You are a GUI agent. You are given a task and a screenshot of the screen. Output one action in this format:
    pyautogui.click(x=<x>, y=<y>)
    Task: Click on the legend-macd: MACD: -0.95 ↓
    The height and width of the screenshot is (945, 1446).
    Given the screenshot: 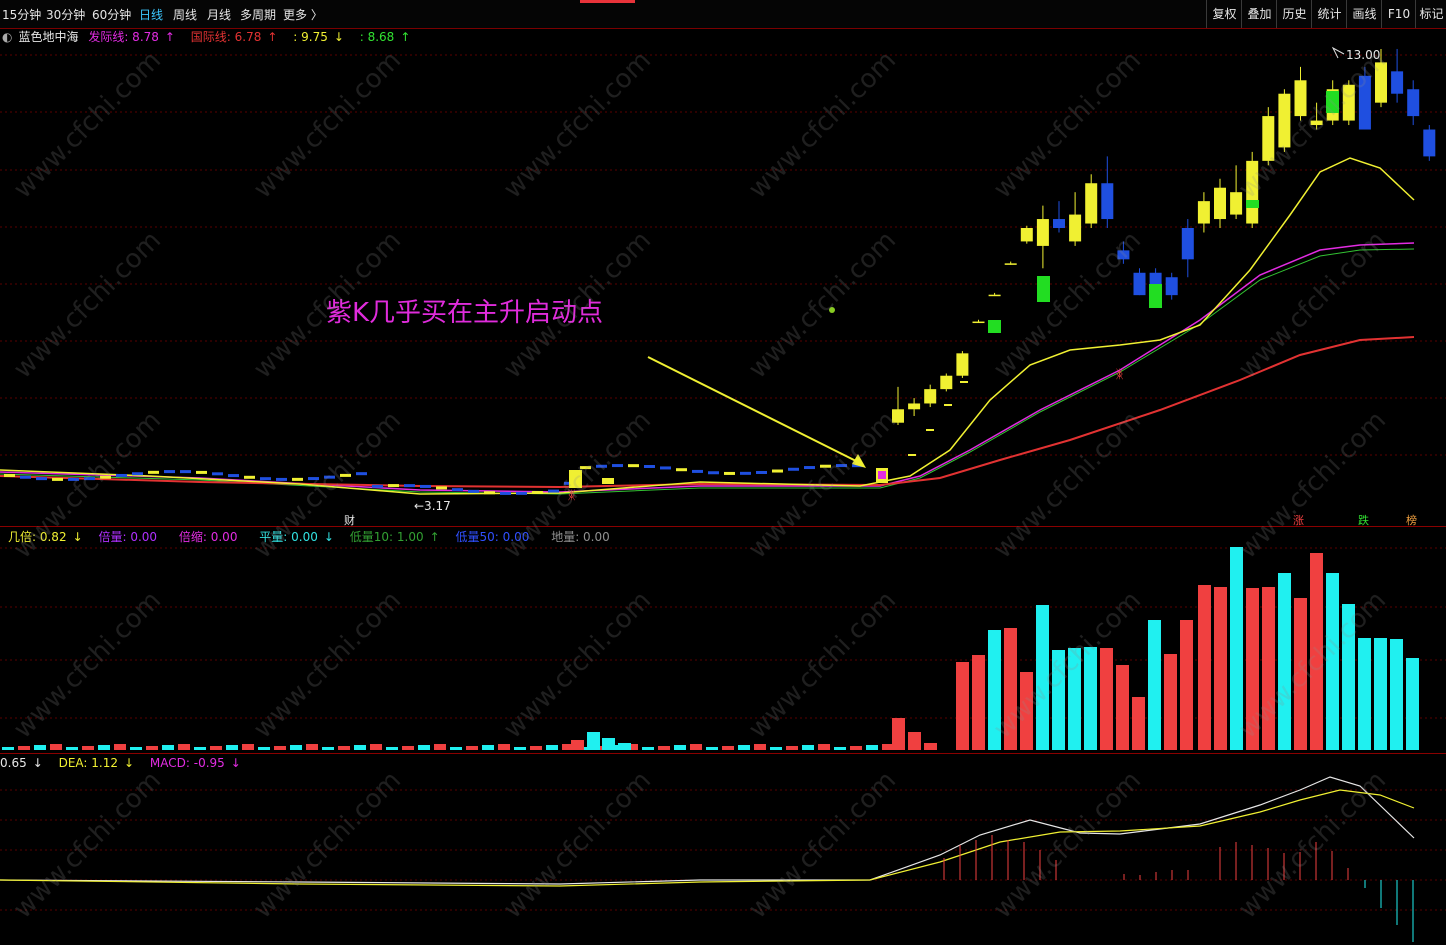 What is the action you would take?
    pyautogui.click(x=195, y=763)
    